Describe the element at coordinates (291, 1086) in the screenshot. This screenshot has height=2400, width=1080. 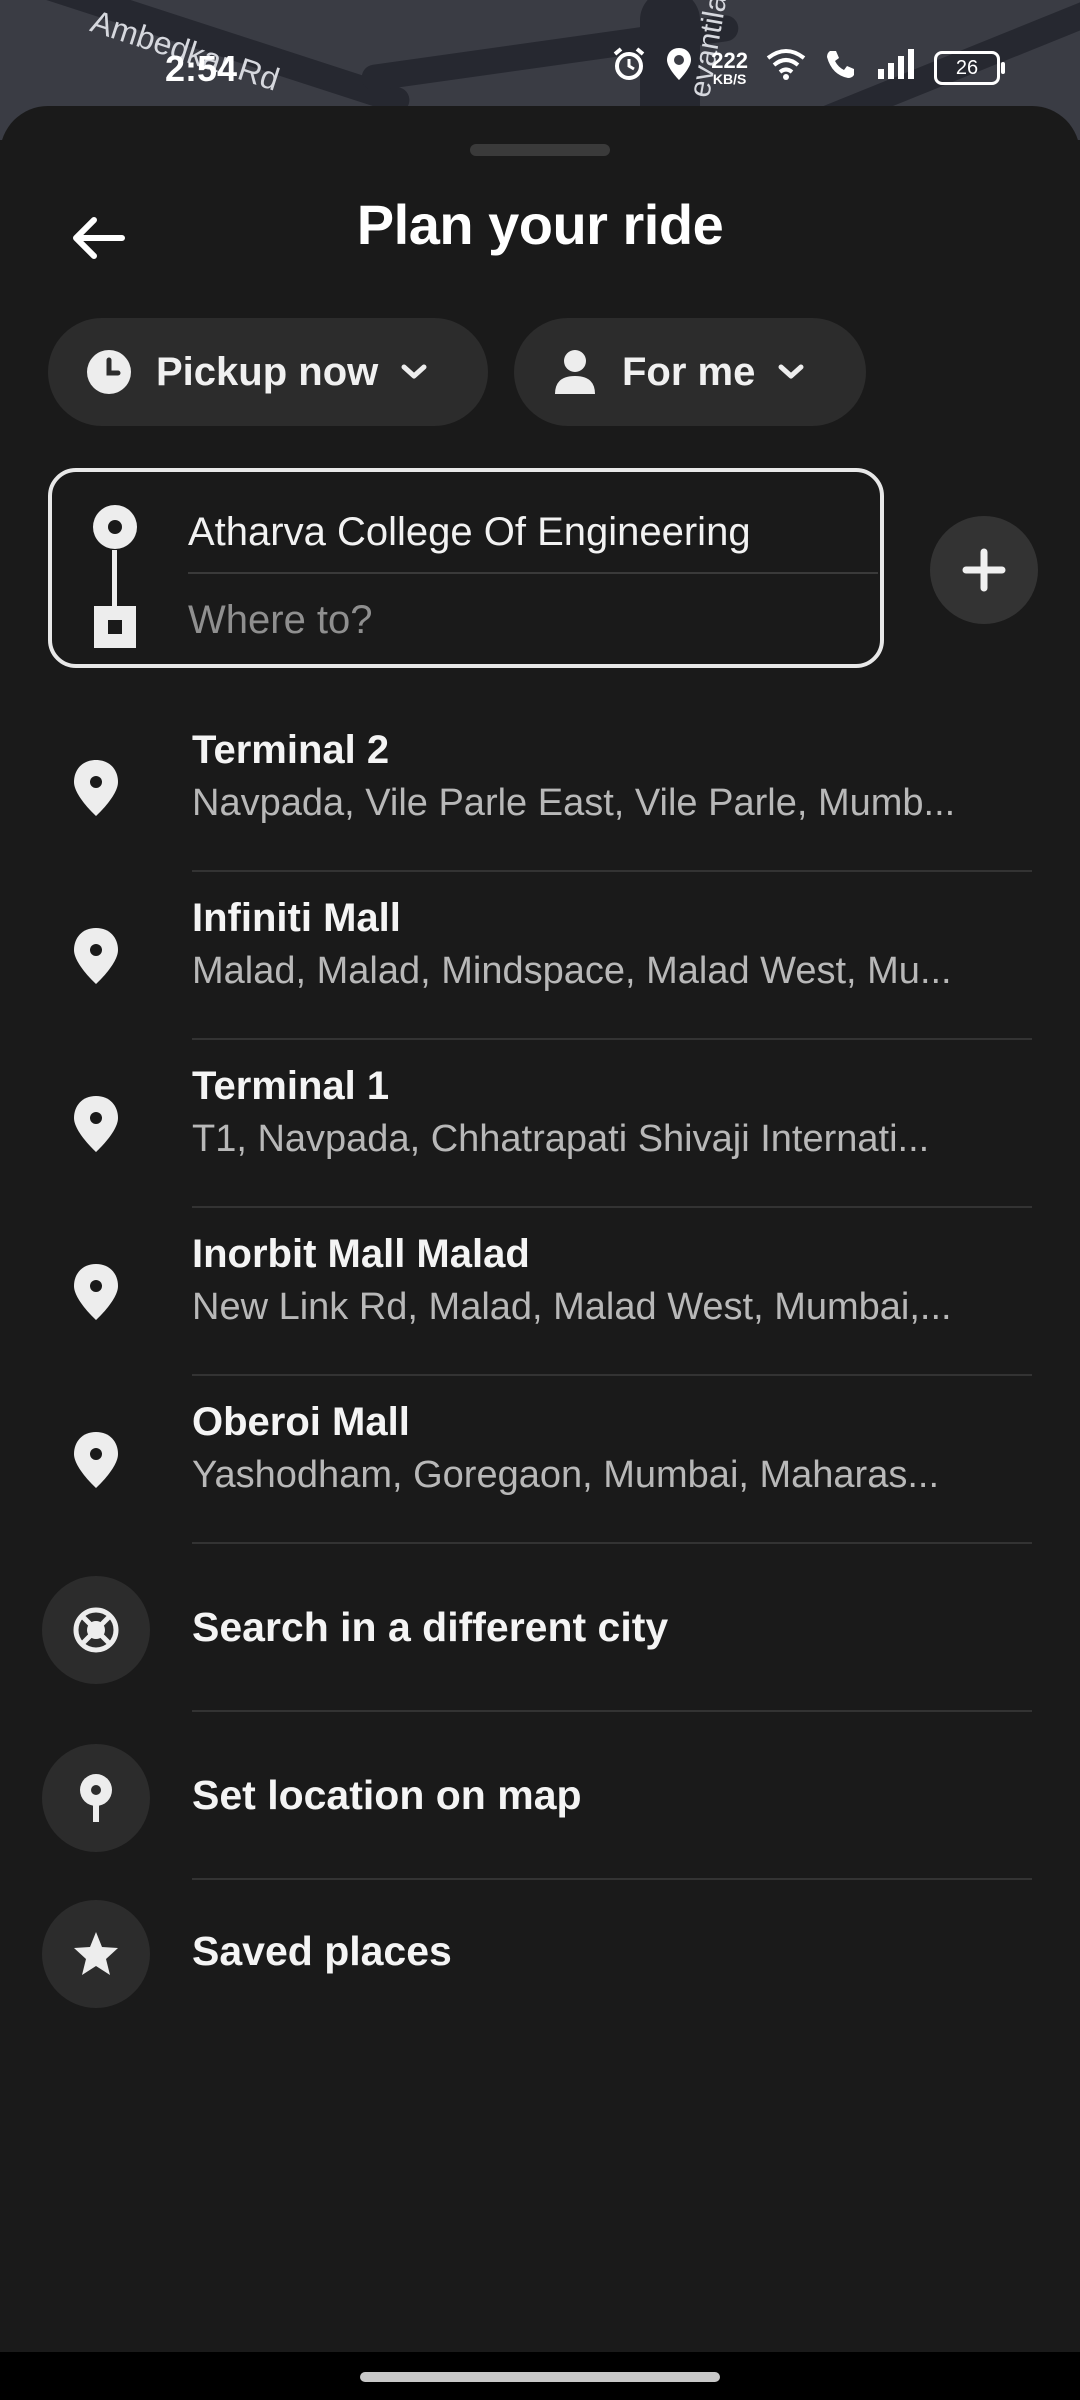
I see `place-name: Terminal 1` at that location.